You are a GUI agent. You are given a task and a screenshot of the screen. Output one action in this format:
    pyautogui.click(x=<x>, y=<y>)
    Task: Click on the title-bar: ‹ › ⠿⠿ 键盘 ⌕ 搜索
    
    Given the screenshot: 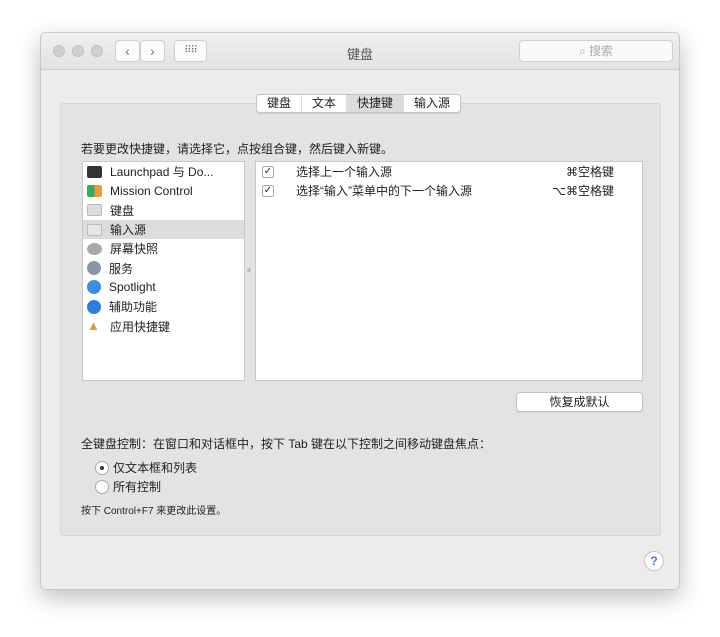 What is the action you would take?
    pyautogui.click(x=360, y=51)
    